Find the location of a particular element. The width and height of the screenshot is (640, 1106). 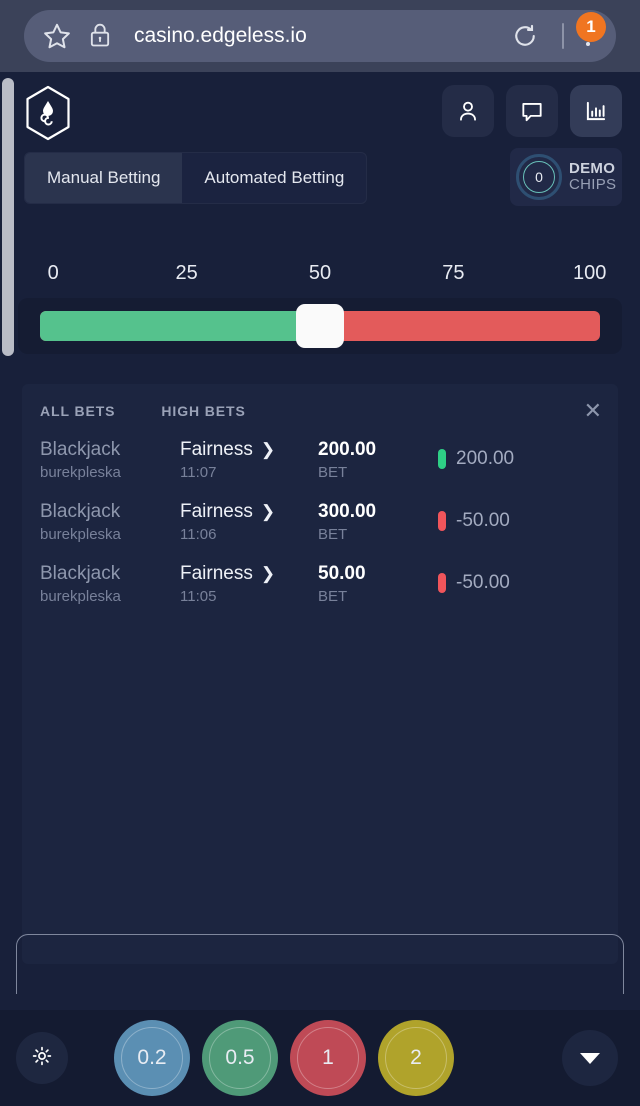

url-bar: casino.edgeless.io 1 is located at coordinates (320, 36).